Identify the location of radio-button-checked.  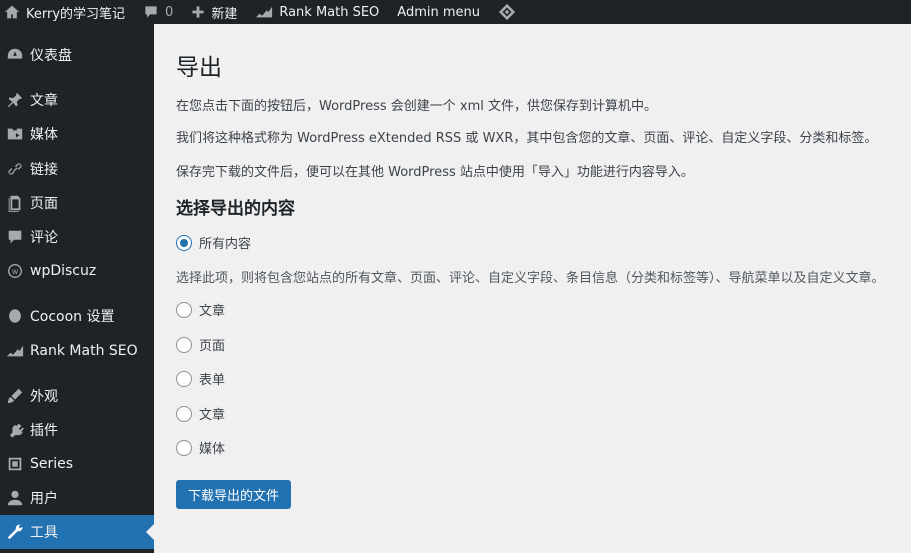
(184, 242).